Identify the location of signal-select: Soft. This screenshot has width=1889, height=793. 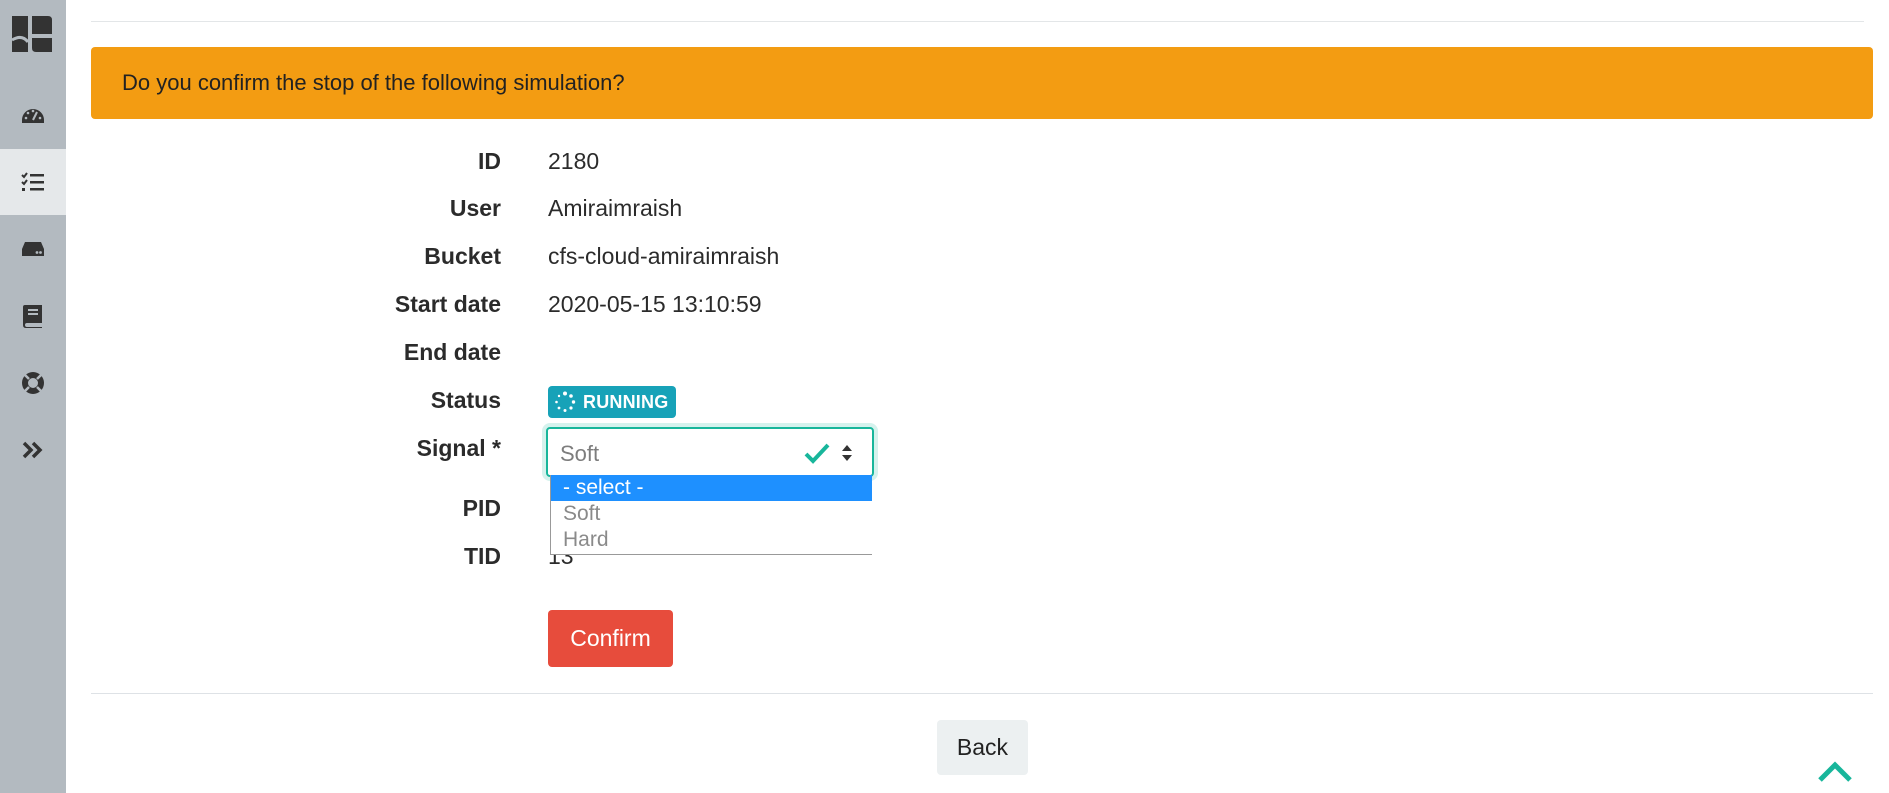
(710, 452).